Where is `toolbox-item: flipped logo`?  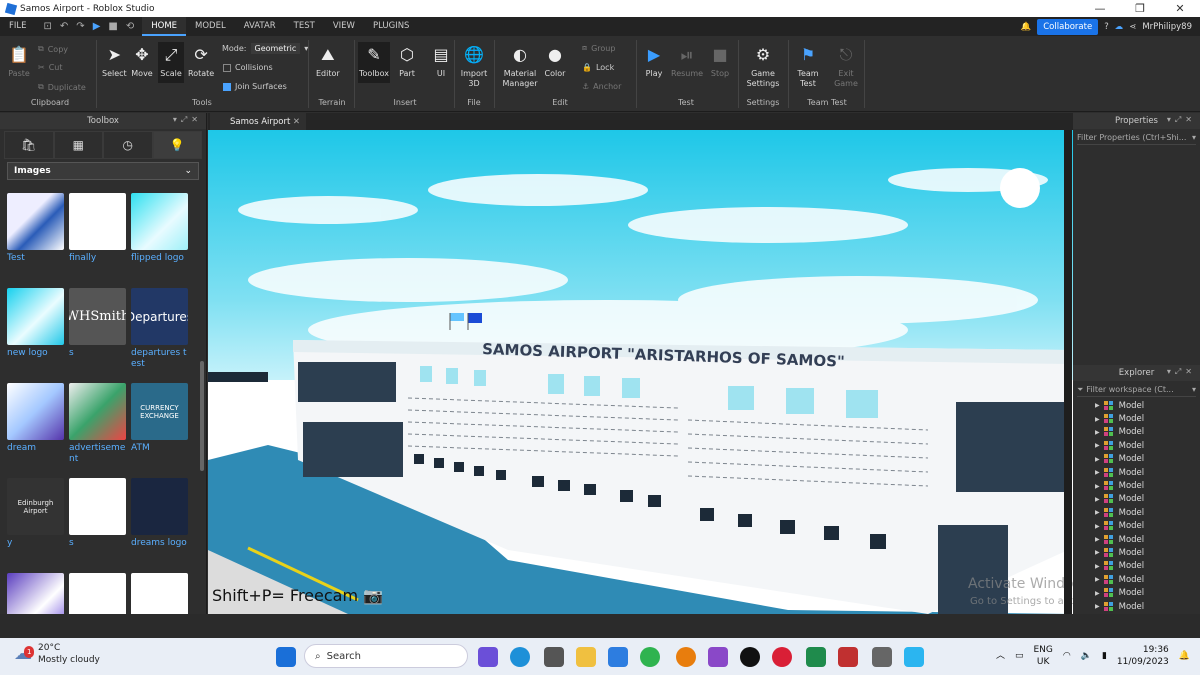
toolbox-item: flipped logo is located at coordinates (159, 228).